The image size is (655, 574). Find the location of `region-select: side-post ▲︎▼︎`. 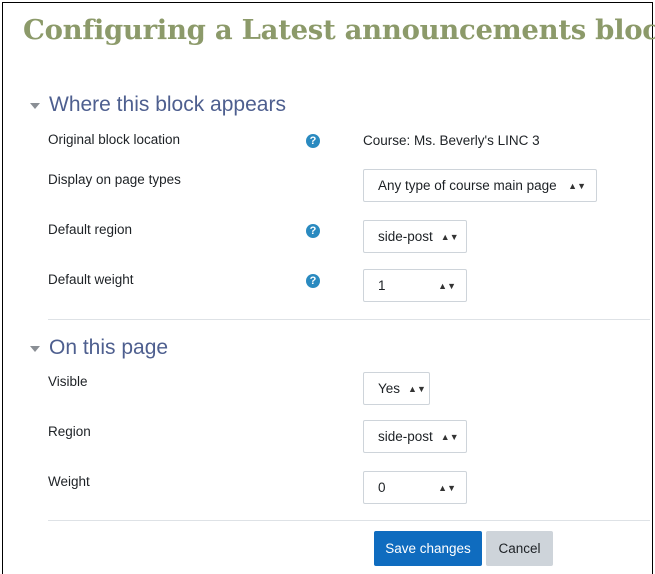

region-select: side-post ▲︎▼︎ is located at coordinates (415, 436).